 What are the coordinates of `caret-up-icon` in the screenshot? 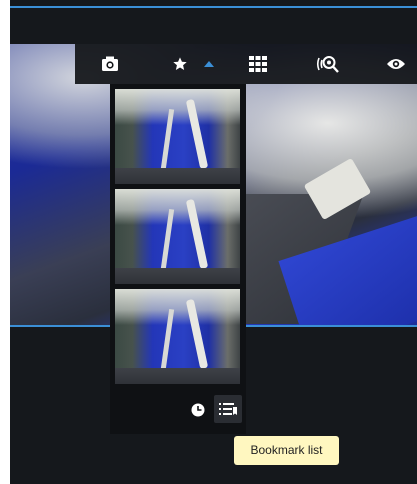 It's located at (209, 64).